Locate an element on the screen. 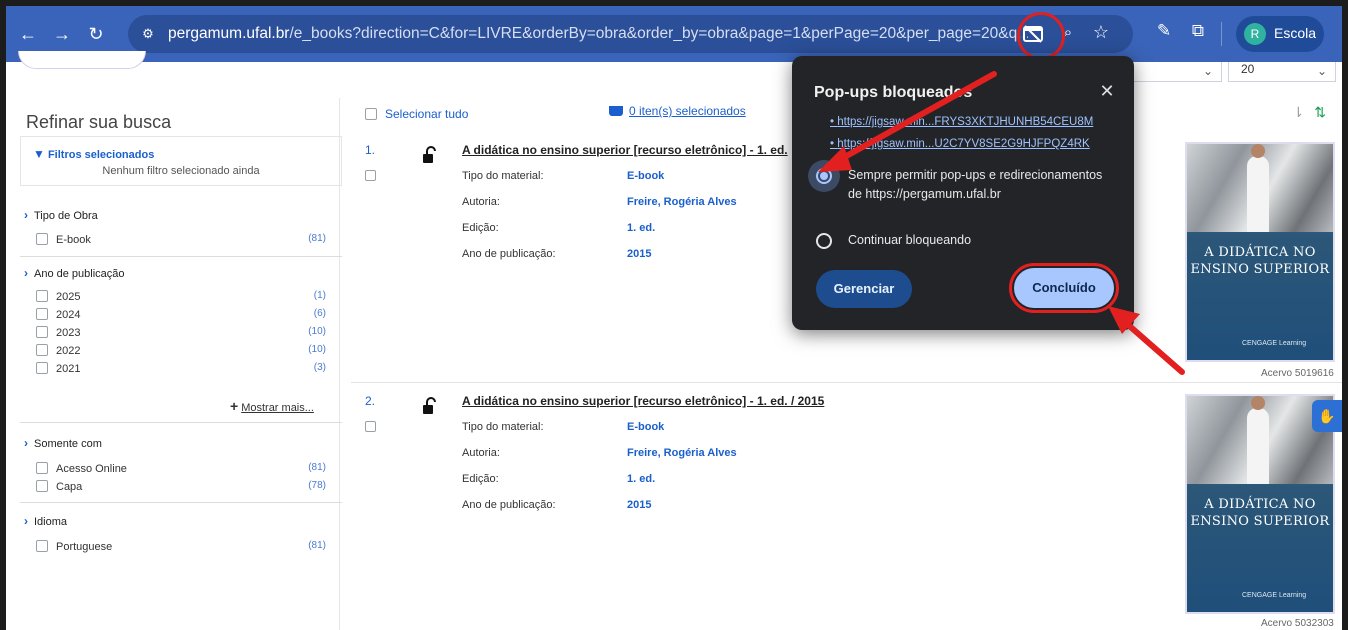 Image resolution: width=1348 pixels, height=630 pixels. cover-figure is located at coordinates (1258, 188).